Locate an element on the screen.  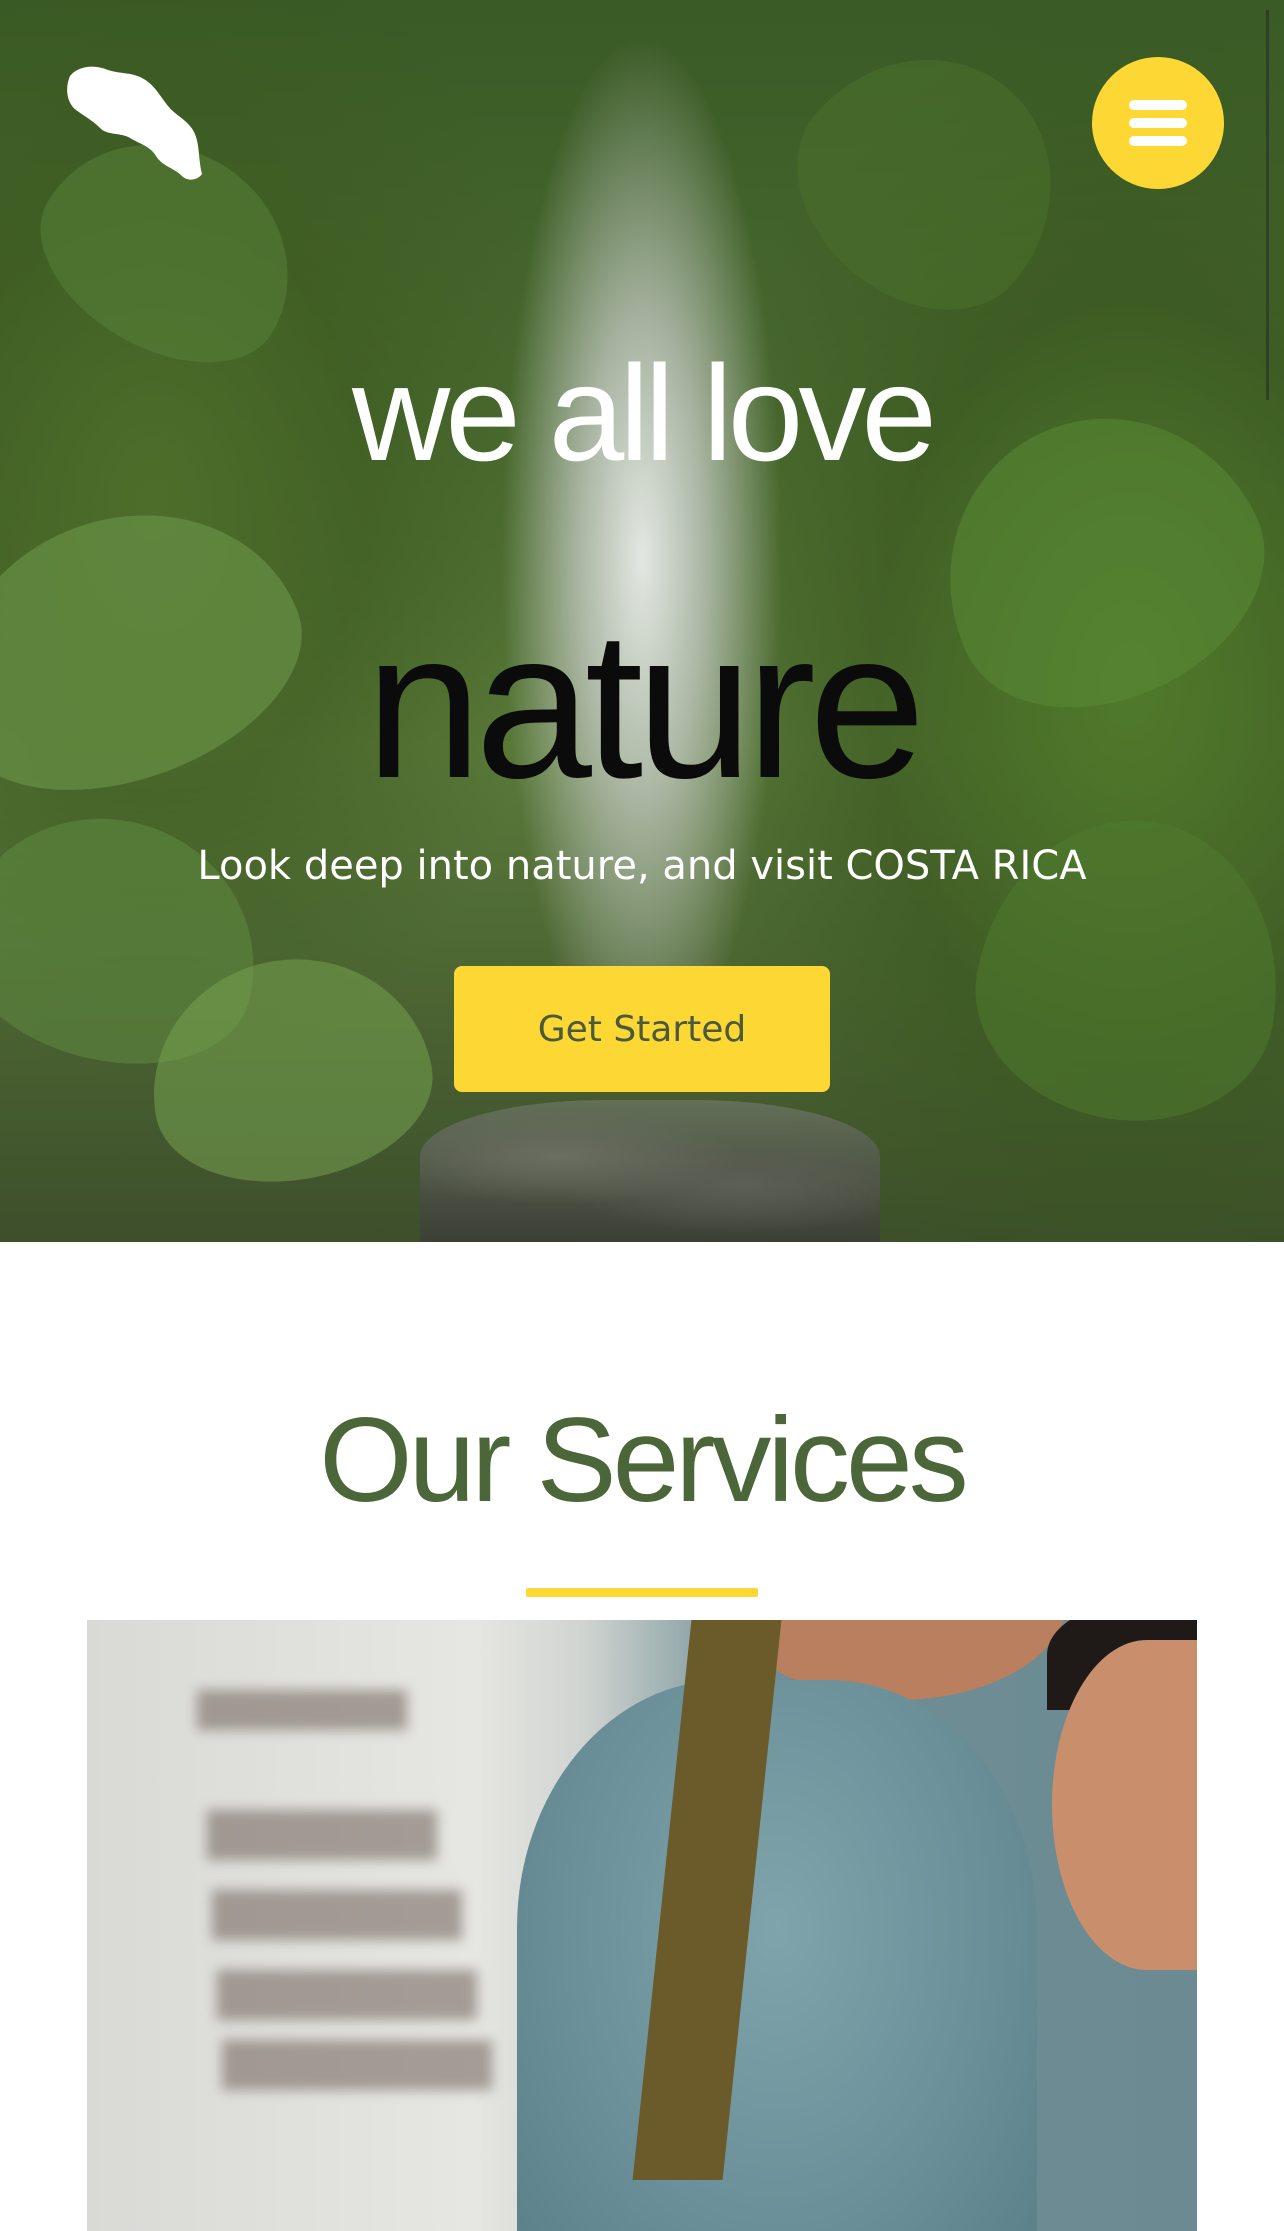
person-shirt is located at coordinates (777, 1955).